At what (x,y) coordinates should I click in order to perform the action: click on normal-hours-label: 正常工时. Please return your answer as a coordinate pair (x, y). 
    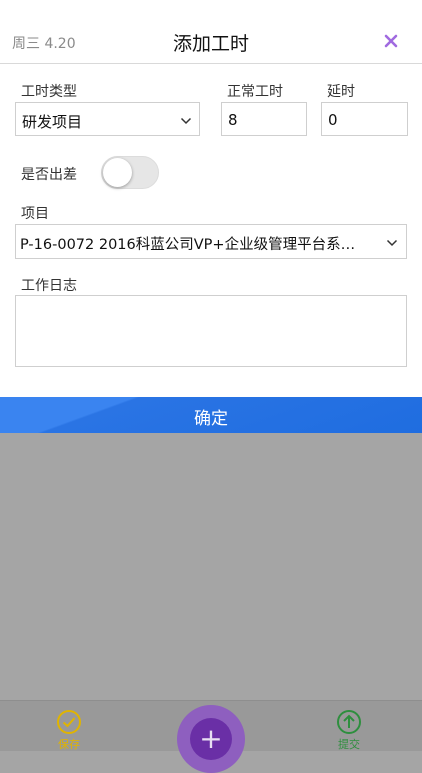
    Looking at the image, I should click on (255, 92).